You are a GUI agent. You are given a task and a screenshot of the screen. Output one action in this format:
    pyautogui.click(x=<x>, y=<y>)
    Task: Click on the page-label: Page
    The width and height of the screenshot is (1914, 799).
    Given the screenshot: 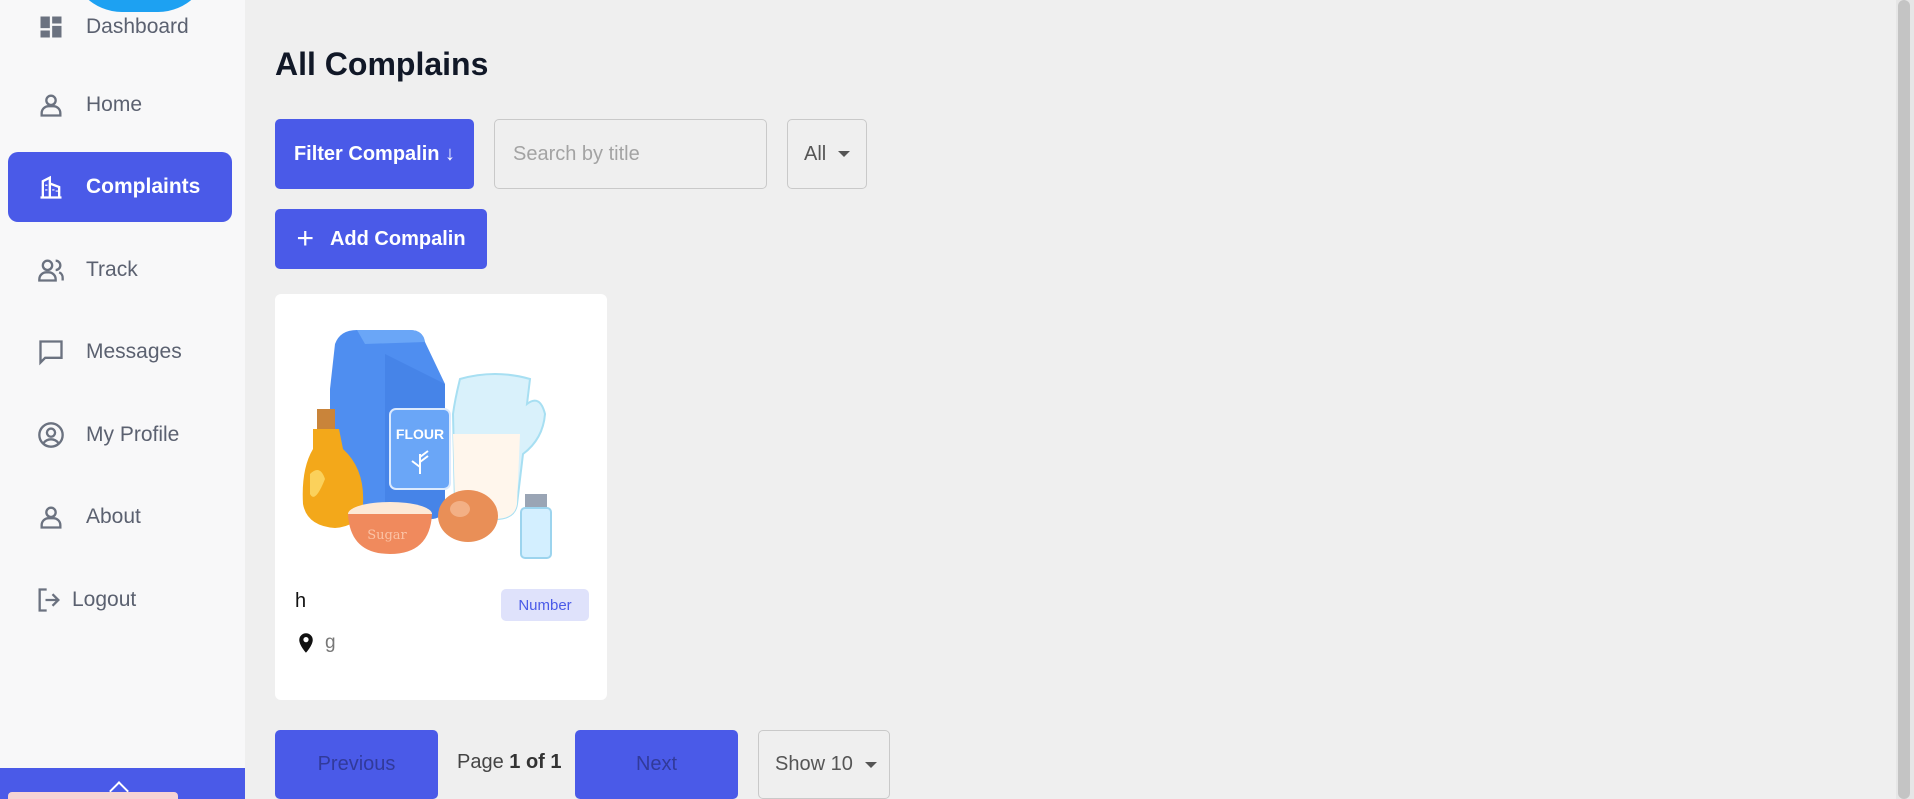 What is the action you would take?
    pyautogui.click(x=480, y=762)
    